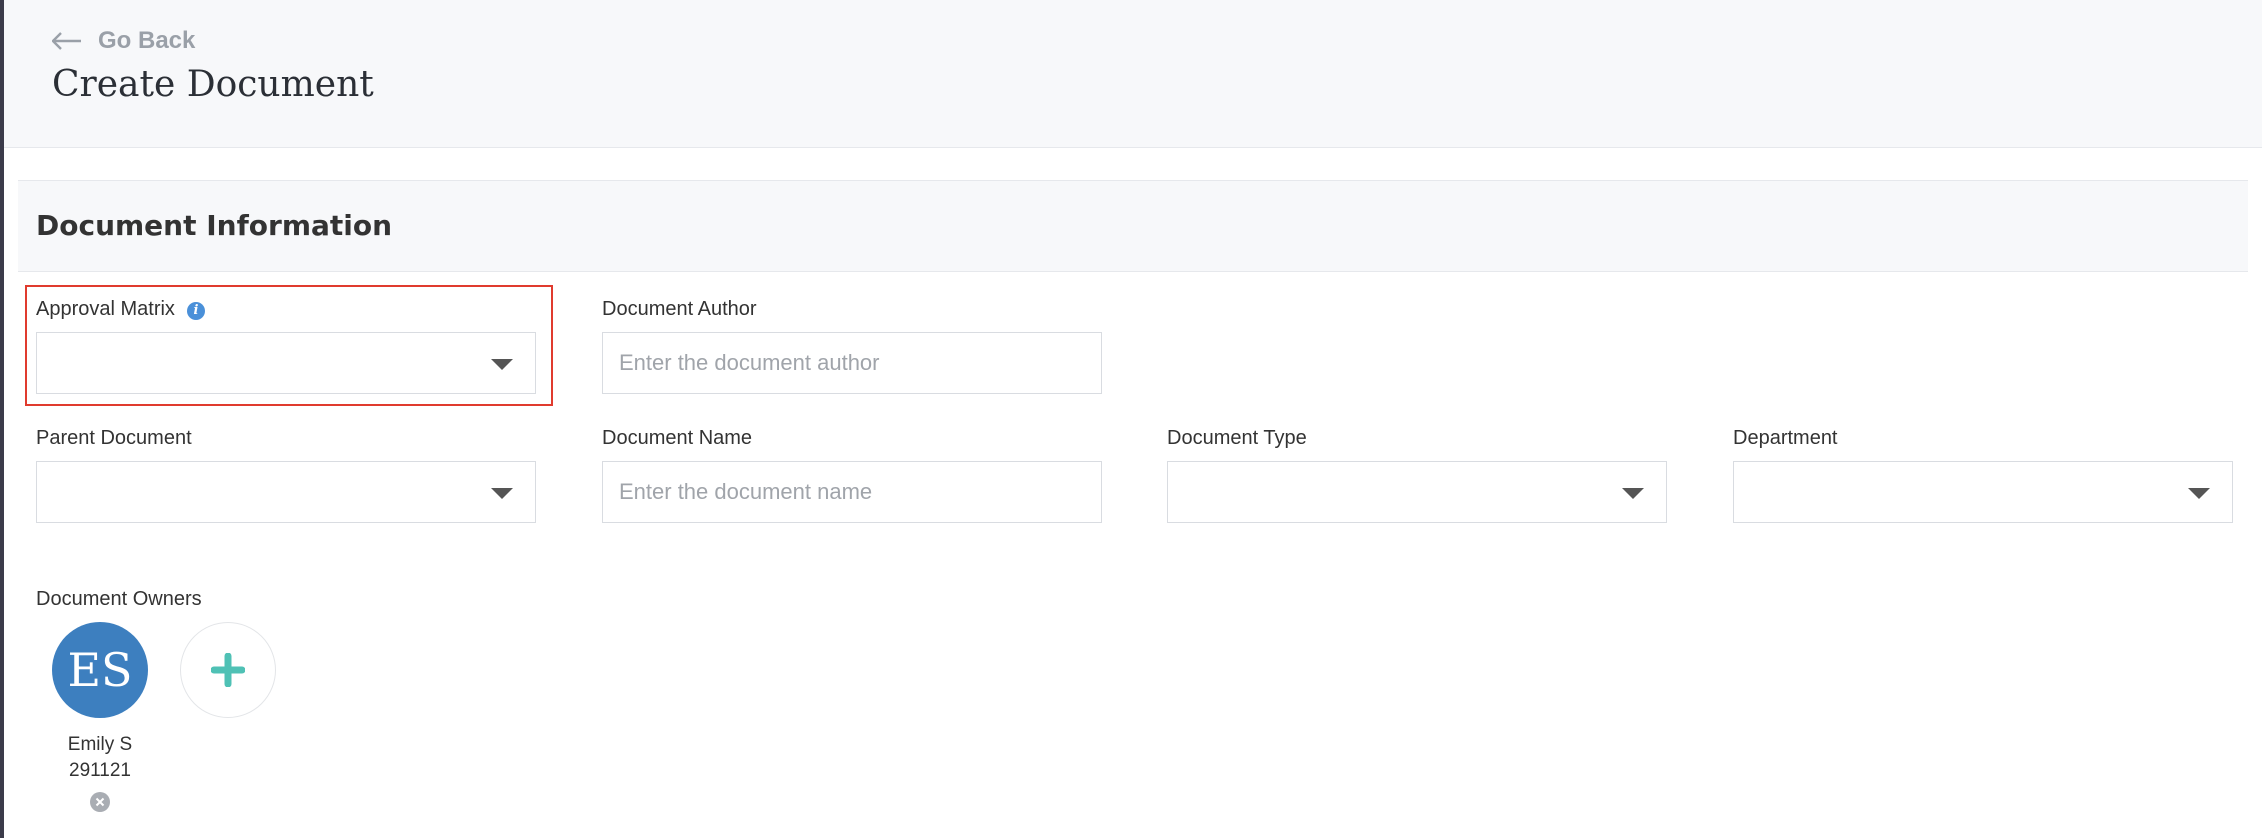  I want to click on department-label: Department, so click(1785, 438).